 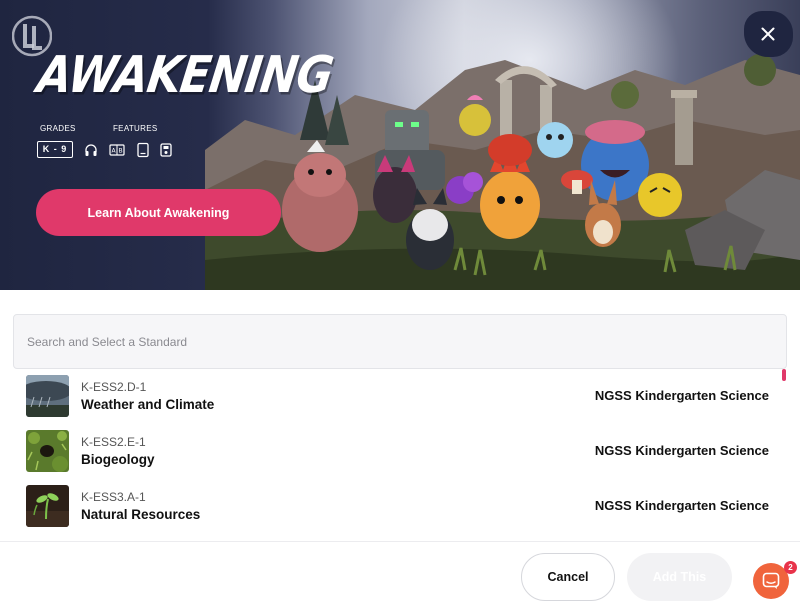 What do you see at coordinates (784, 375) in the screenshot?
I see `list-scrollbar` at bounding box center [784, 375].